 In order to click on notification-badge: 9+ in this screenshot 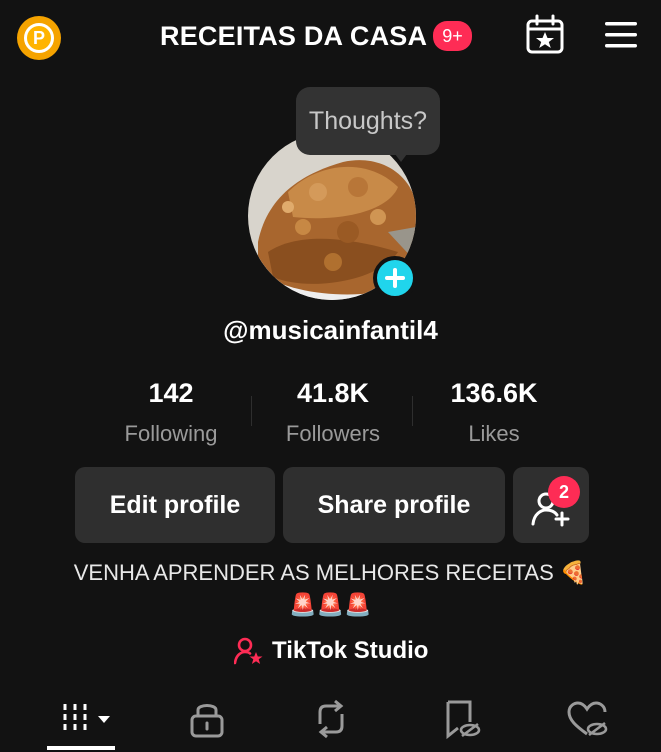, I will do `click(452, 36)`.